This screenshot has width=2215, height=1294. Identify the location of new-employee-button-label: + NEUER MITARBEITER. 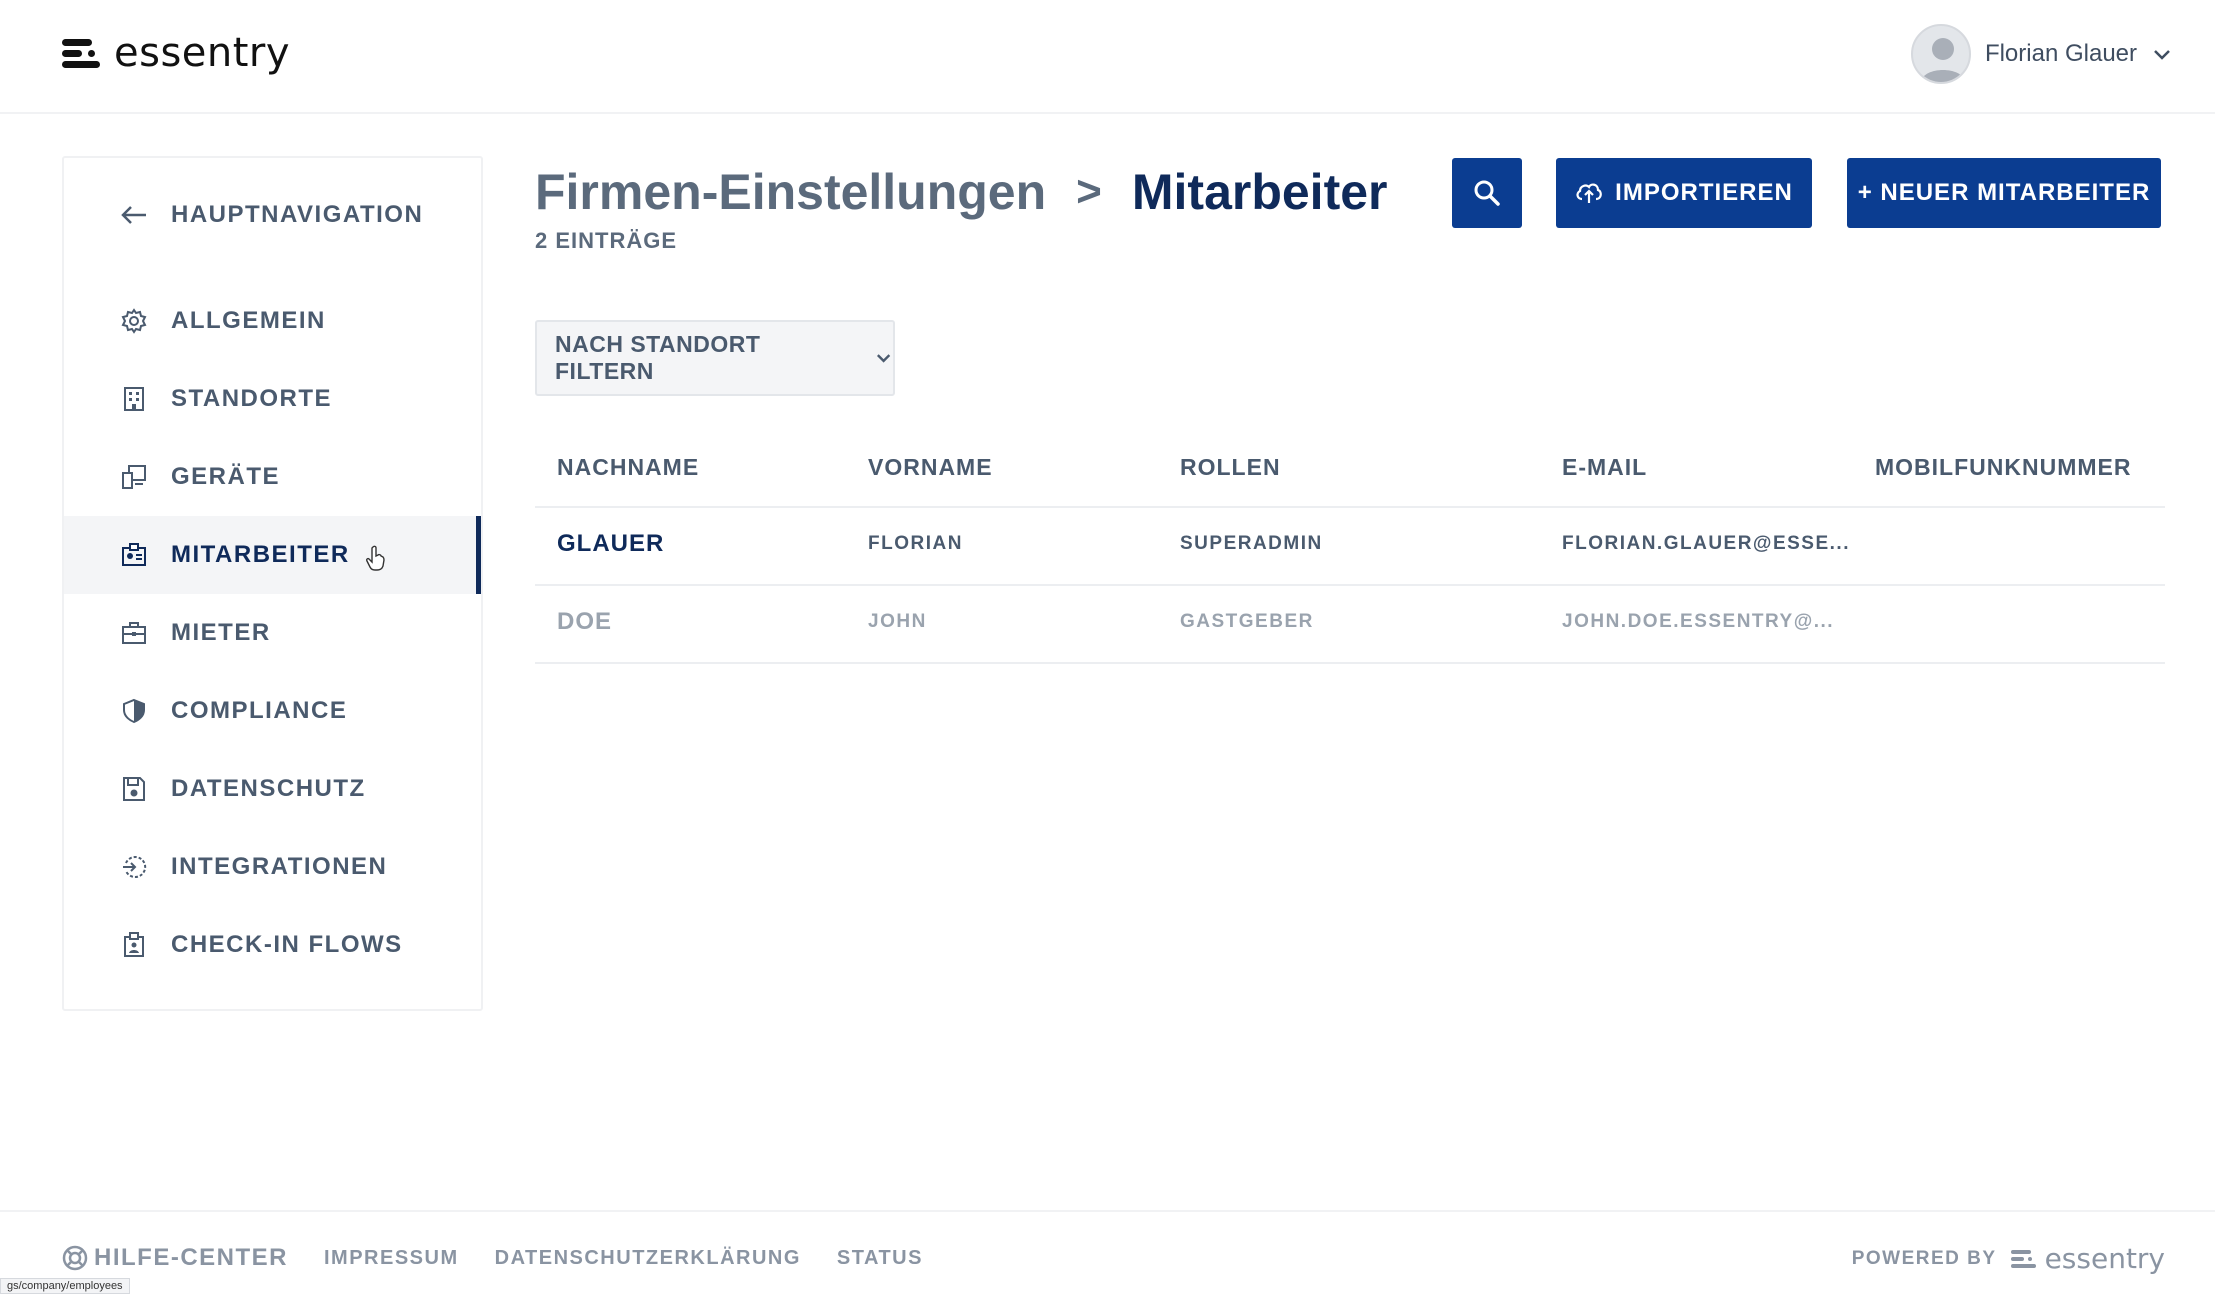
(2004, 192).